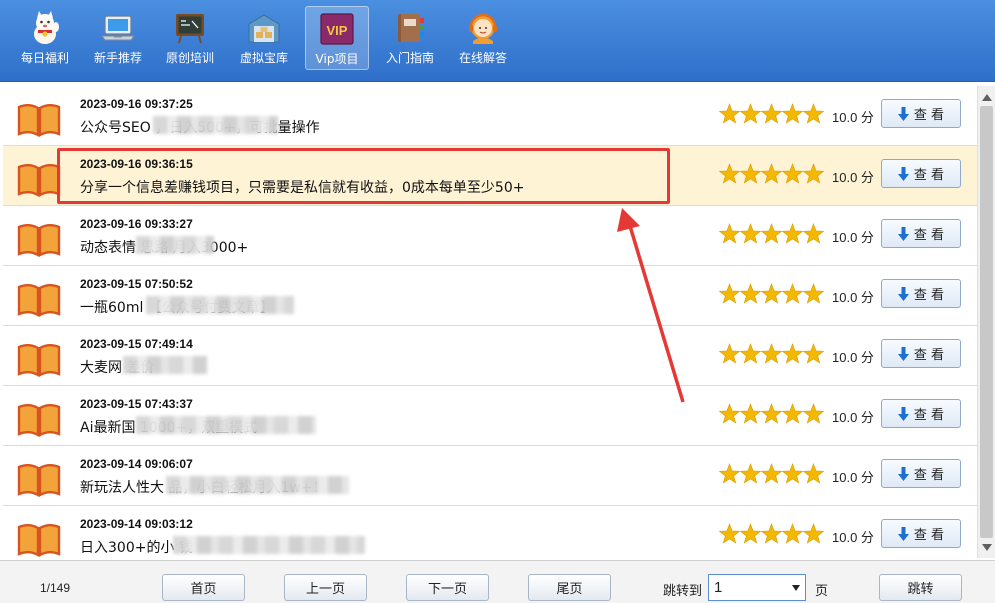 This screenshot has height=603, width=995. Describe the element at coordinates (136, 344) in the screenshot. I see `row-date: 2023-09-15 07:49:14` at that location.